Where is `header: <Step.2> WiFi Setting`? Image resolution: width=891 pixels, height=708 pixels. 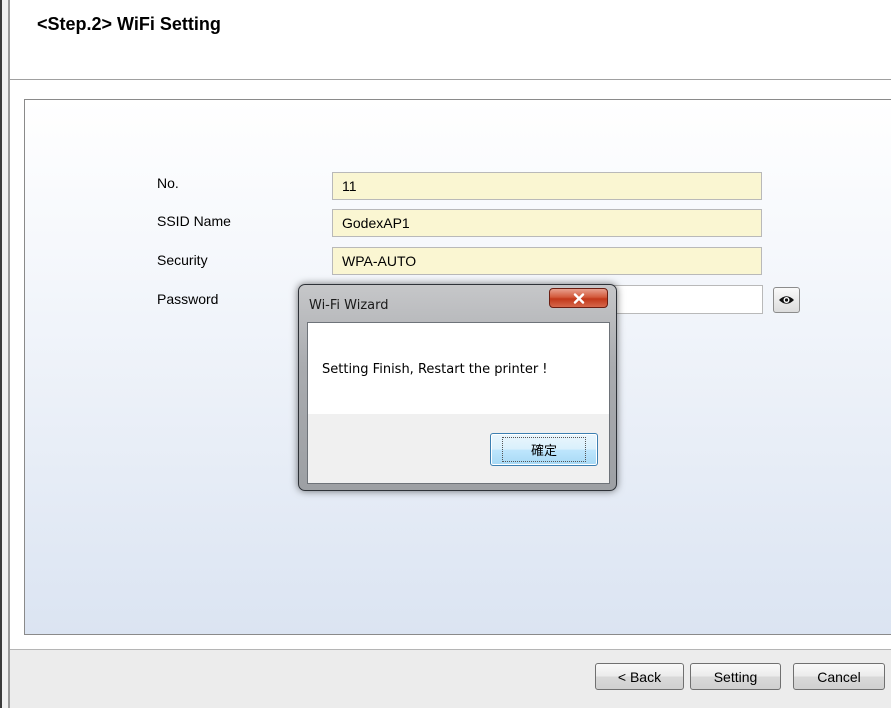 header: <Step.2> WiFi Setting is located at coordinates (450, 40).